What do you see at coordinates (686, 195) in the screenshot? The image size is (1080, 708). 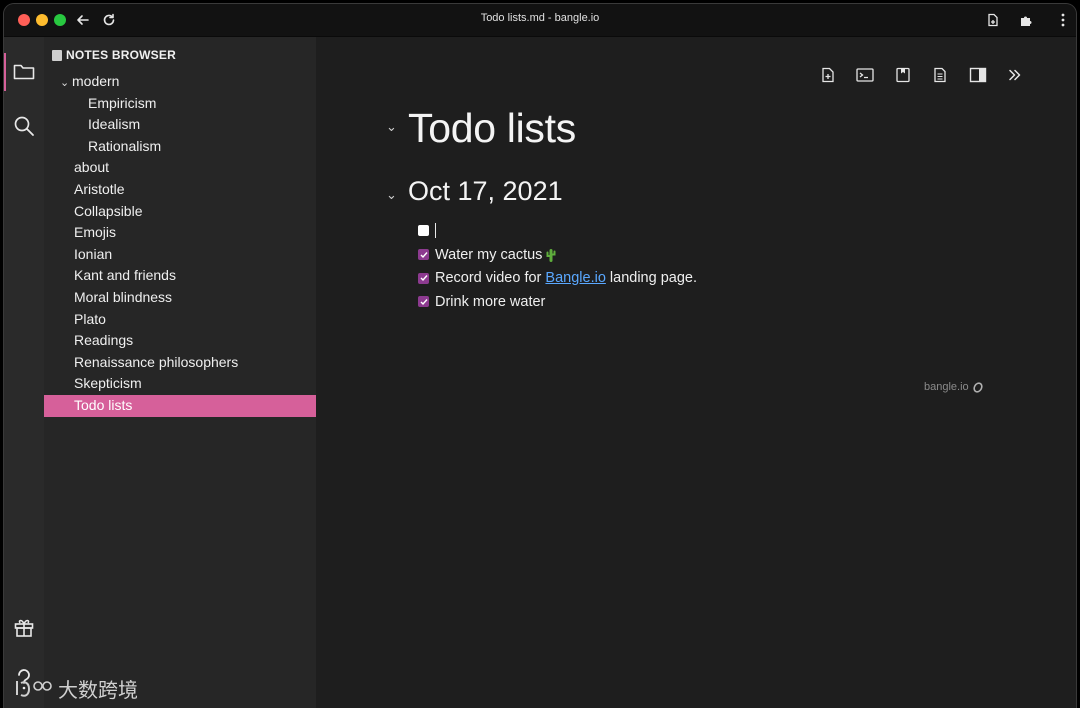 I see `heading-2-row: ⌄ Oct 17, 2021` at bounding box center [686, 195].